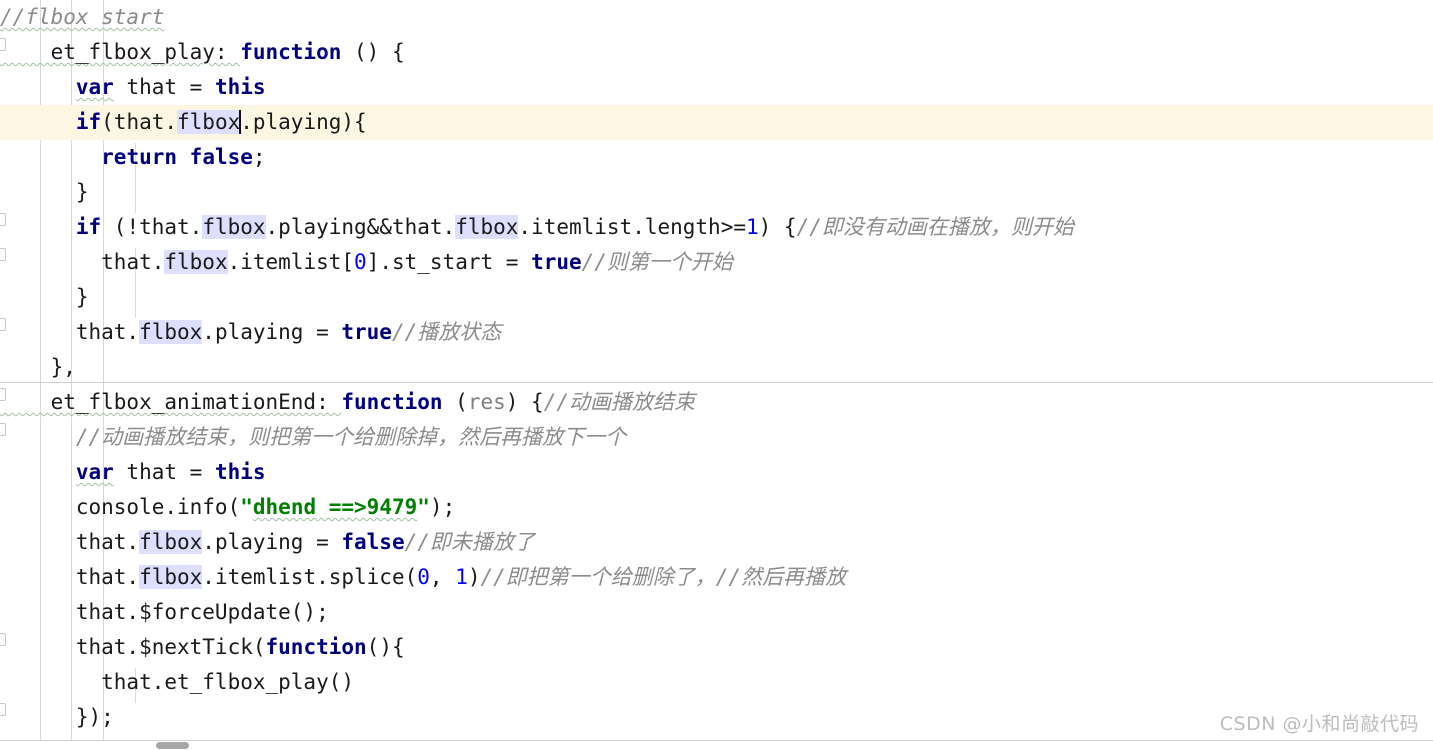 The height and width of the screenshot is (750, 1433). What do you see at coordinates (442, 507) in the screenshot?
I see `call-end: );` at bounding box center [442, 507].